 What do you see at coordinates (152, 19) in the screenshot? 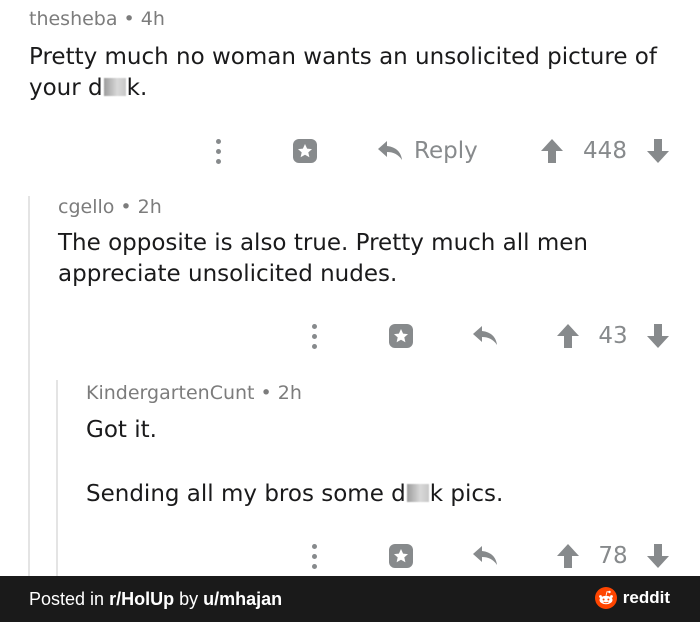
I see `comment-age: 4h` at bounding box center [152, 19].